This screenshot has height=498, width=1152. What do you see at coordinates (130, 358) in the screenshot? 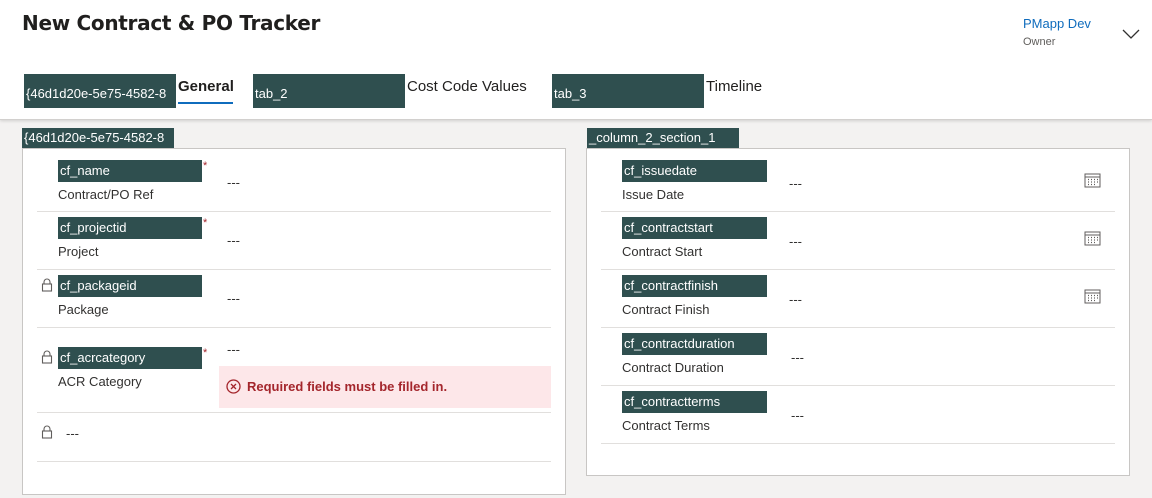
I see `field-schema-tag: cf_acrcategory` at bounding box center [130, 358].